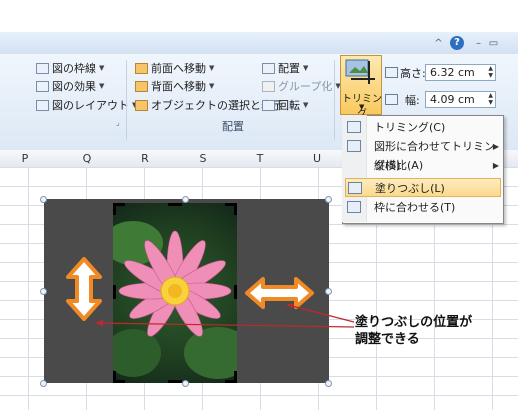 This screenshot has height=410, width=518. Describe the element at coordinates (354, 127) in the screenshot. I see `crop-icon` at that location.